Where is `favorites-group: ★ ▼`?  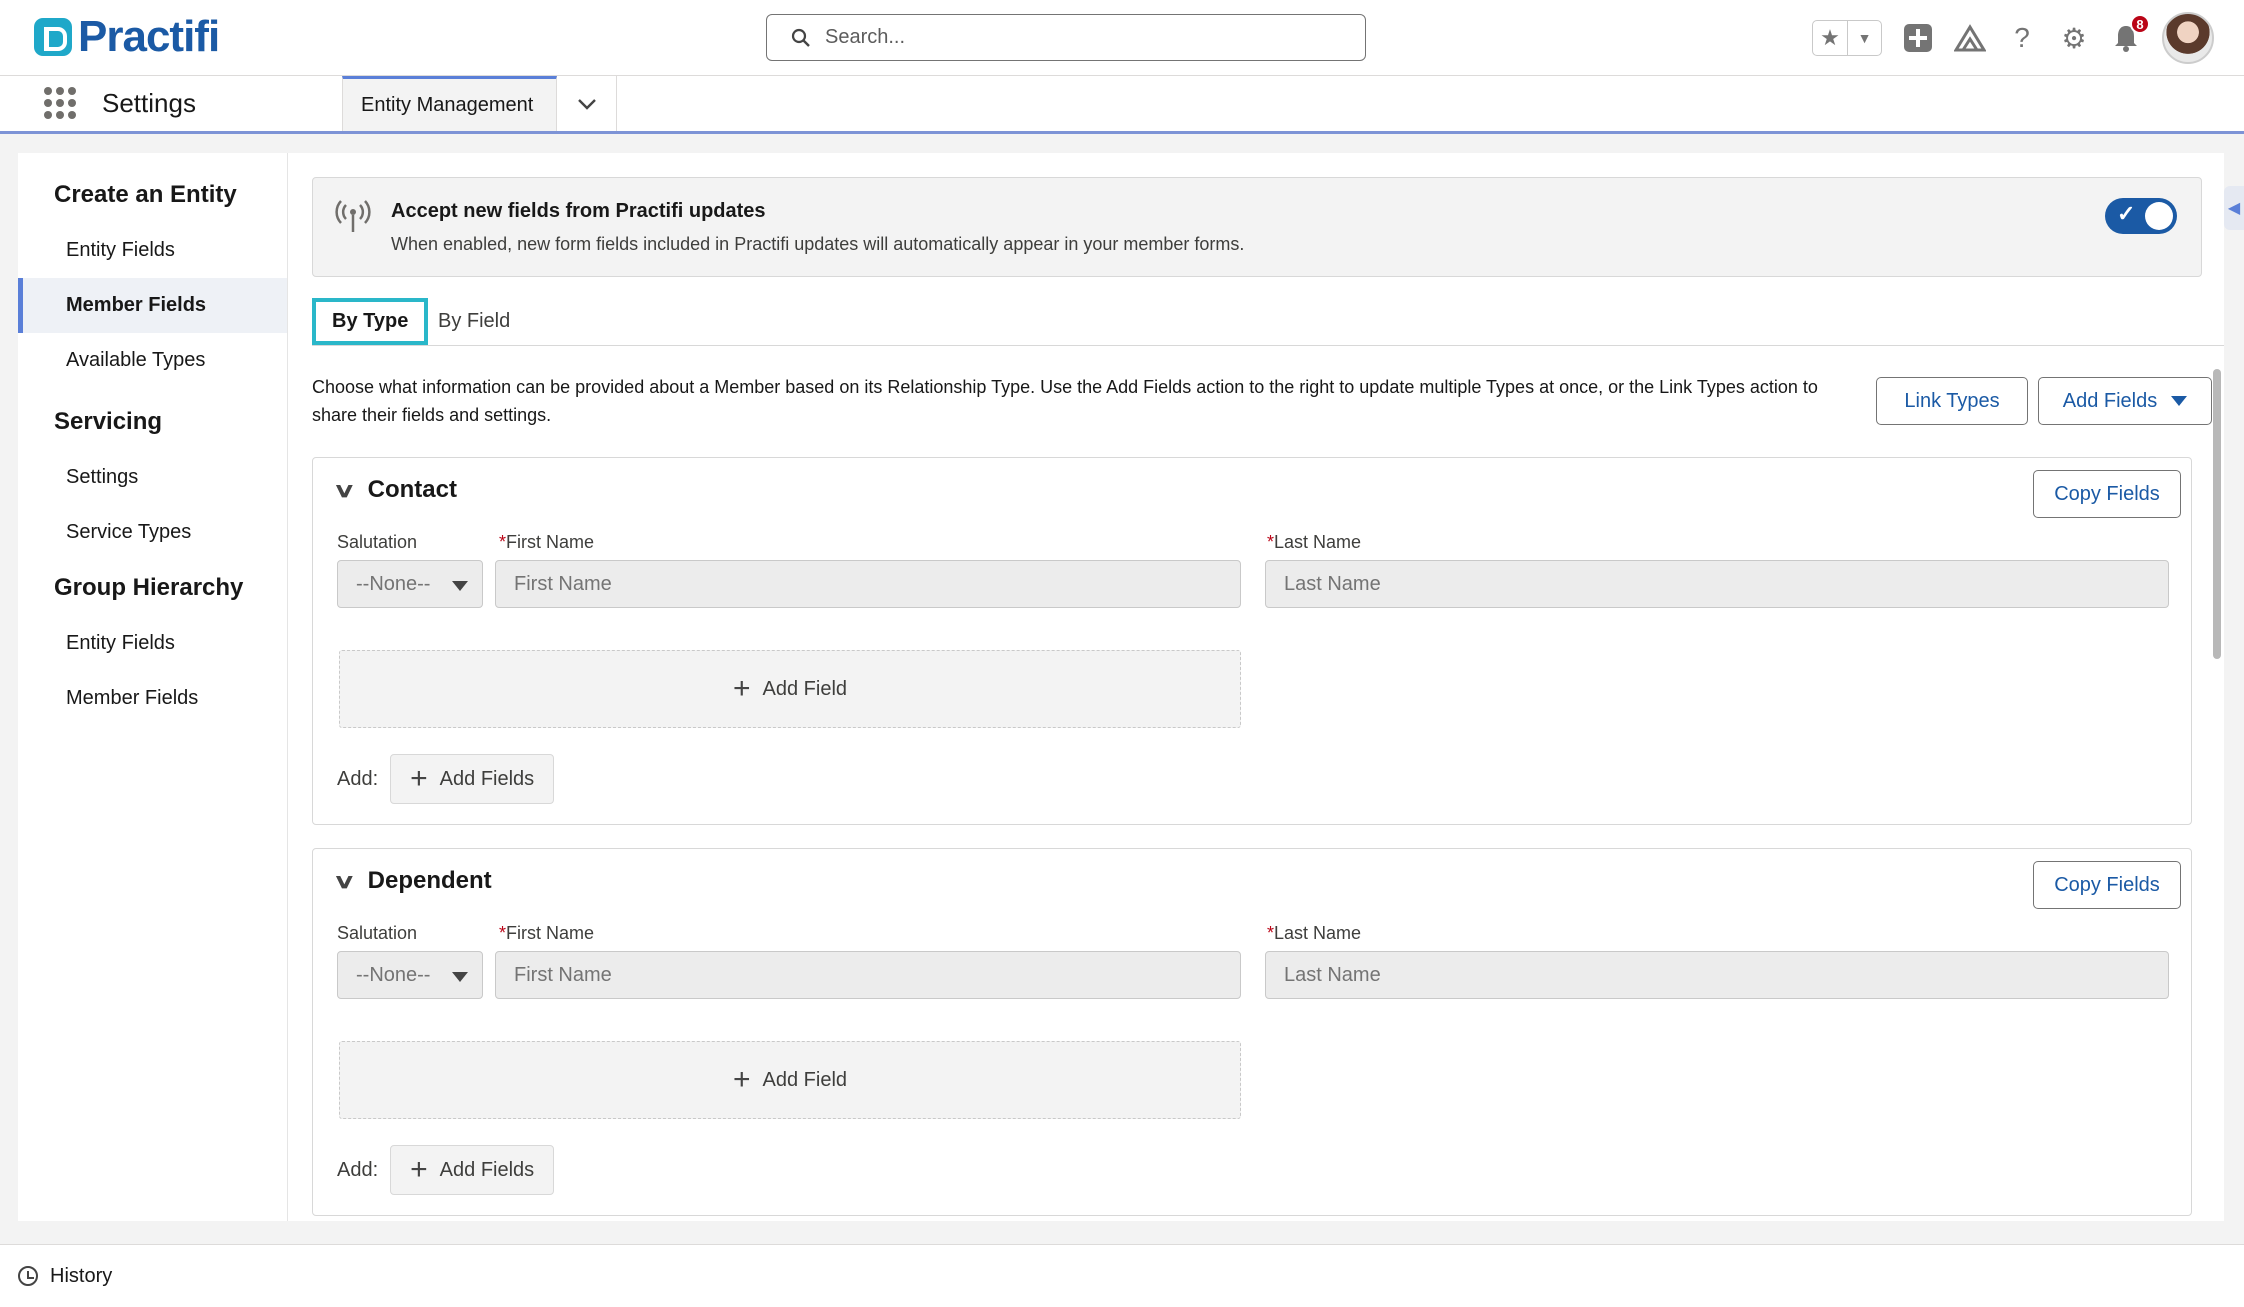
favorites-group: ★ ▼ is located at coordinates (1847, 38).